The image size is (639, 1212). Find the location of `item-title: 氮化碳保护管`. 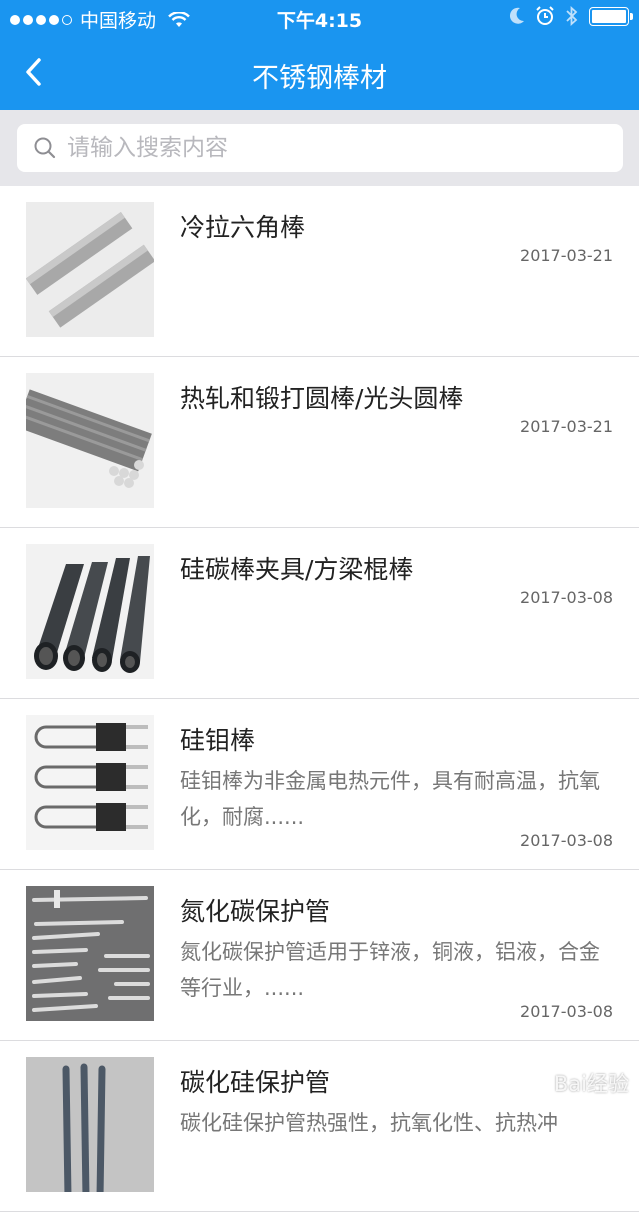

item-title: 氮化碳保护管 is located at coordinates (255, 911).